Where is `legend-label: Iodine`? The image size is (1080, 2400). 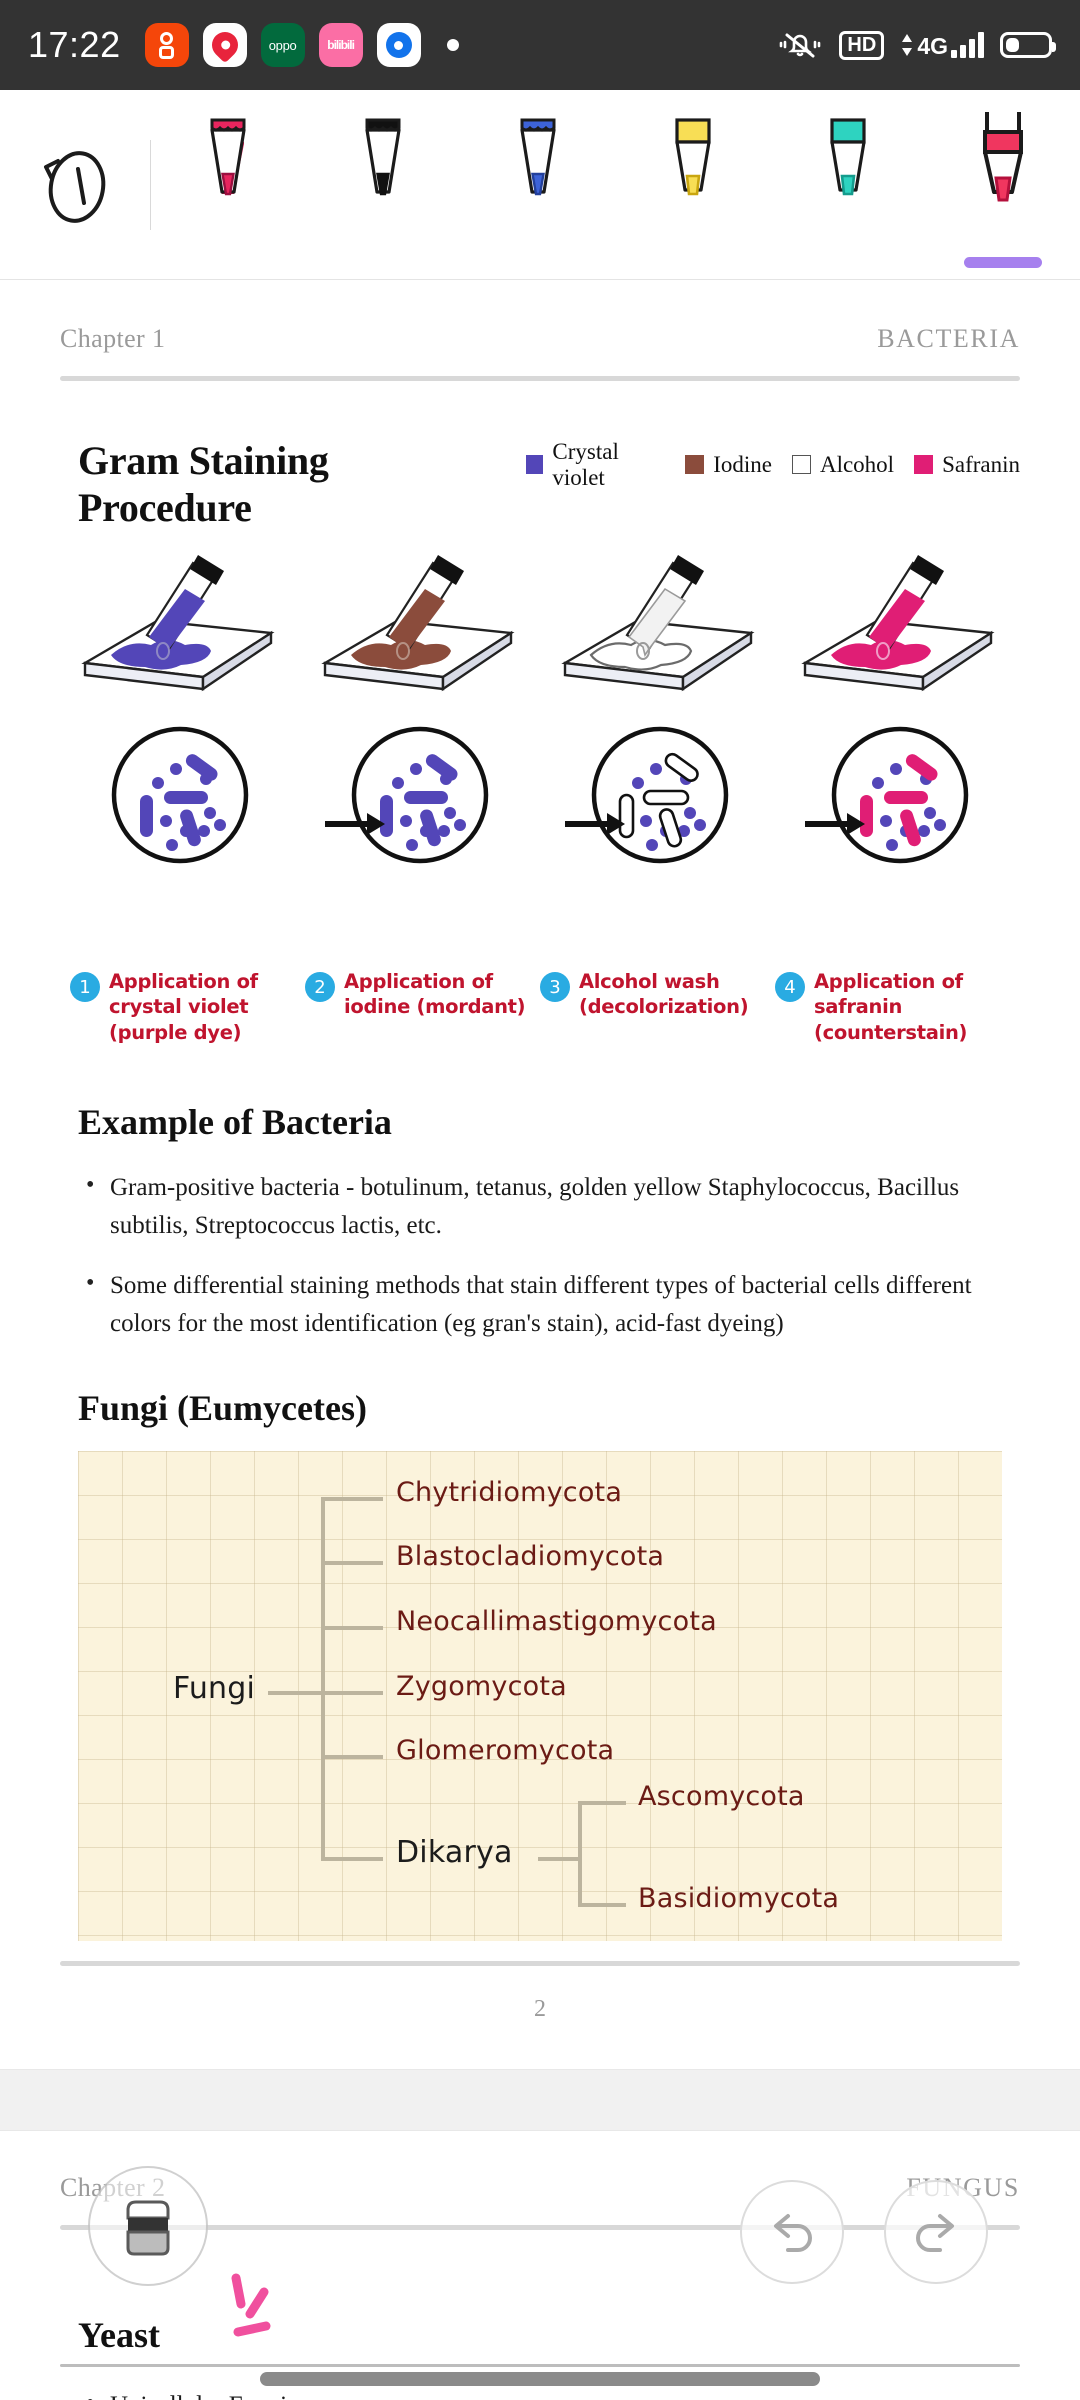 legend-label: Iodine is located at coordinates (742, 464).